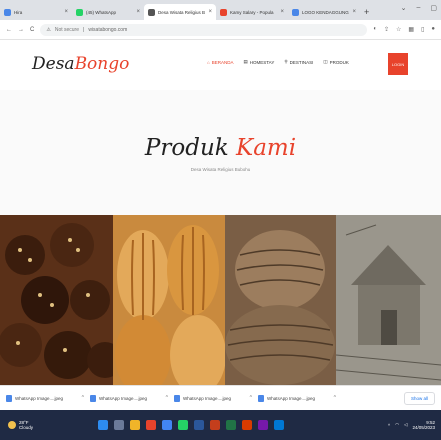 Image resolution: width=441 pixels, height=440 pixels. I want to click on nav-label: HOMESTAY, so click(262, 62).